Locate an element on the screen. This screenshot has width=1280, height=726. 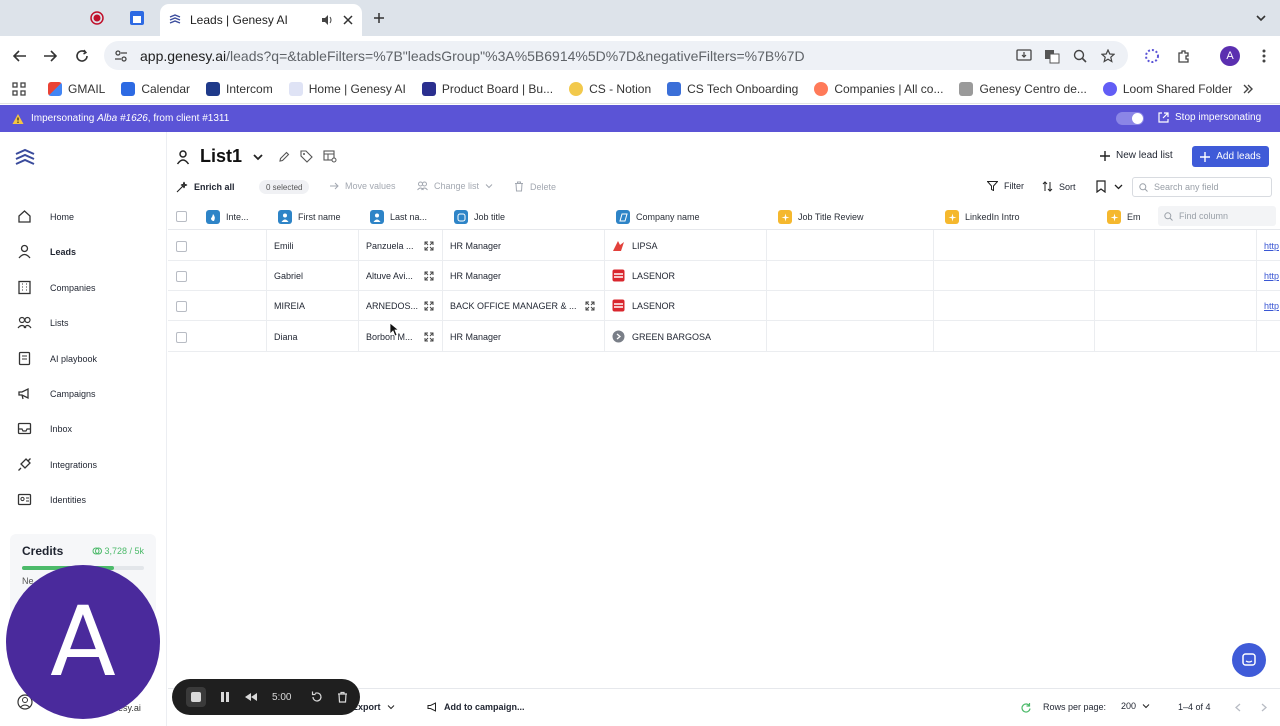
forward-arrow-icon is located at coordinates (50, 56).